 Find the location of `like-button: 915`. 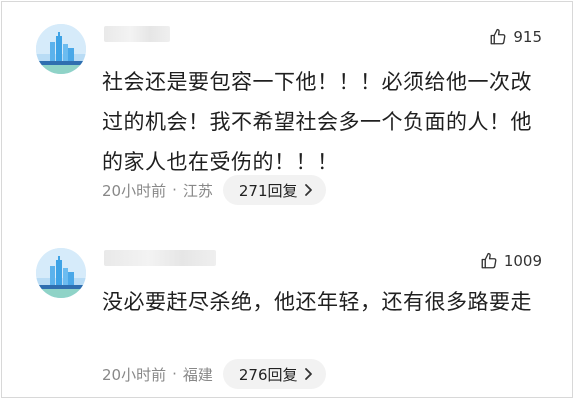

like-button: 915 is located at coordinates (515, 37).